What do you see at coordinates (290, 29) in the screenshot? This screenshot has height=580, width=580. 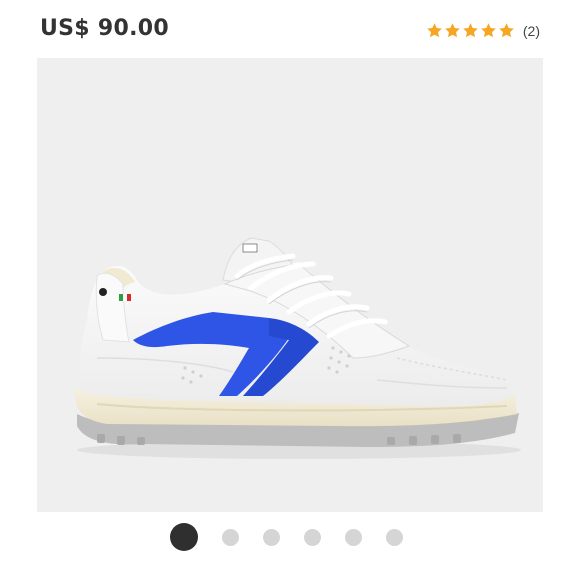 I see `product-header: US$ 90.00 (2)` at bounding box center [290, 29].